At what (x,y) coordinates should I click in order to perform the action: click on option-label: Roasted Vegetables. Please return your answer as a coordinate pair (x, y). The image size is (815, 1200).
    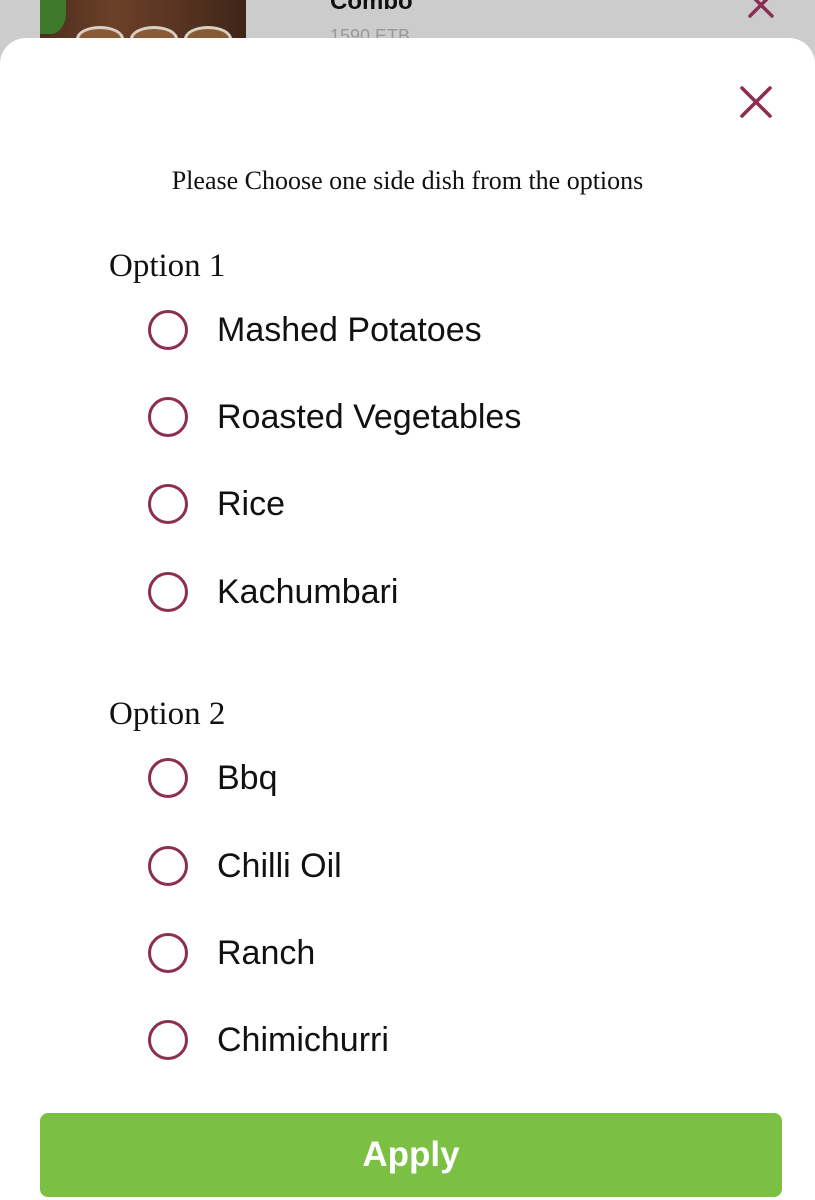
    Looking at the image, I should click on (369, 416).